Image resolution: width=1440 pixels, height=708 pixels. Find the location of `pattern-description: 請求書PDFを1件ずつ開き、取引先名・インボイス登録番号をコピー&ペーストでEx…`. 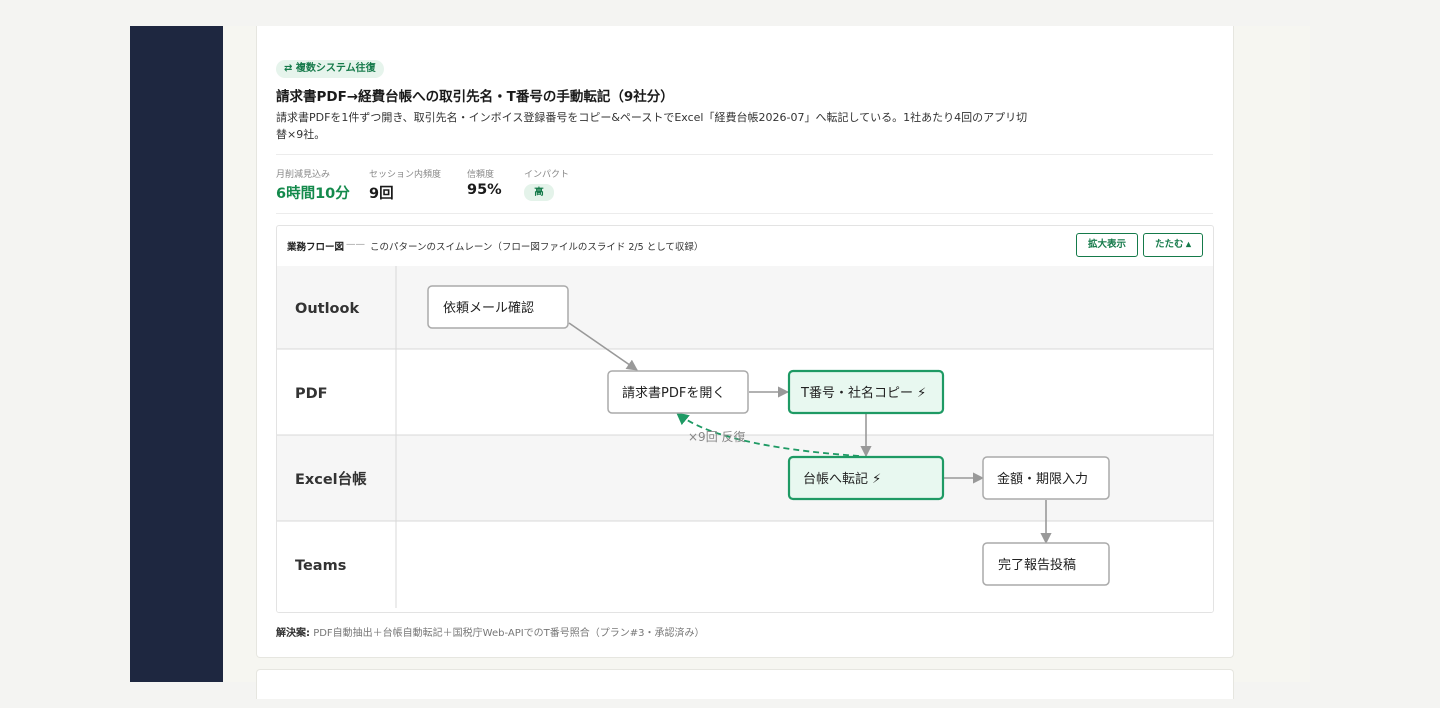

pattern-description: 請求書PDFを1件ずつ開き、取引先名・インボイス登録番号をコピー&ペーストでEx… is located at coordinates (652, 126).